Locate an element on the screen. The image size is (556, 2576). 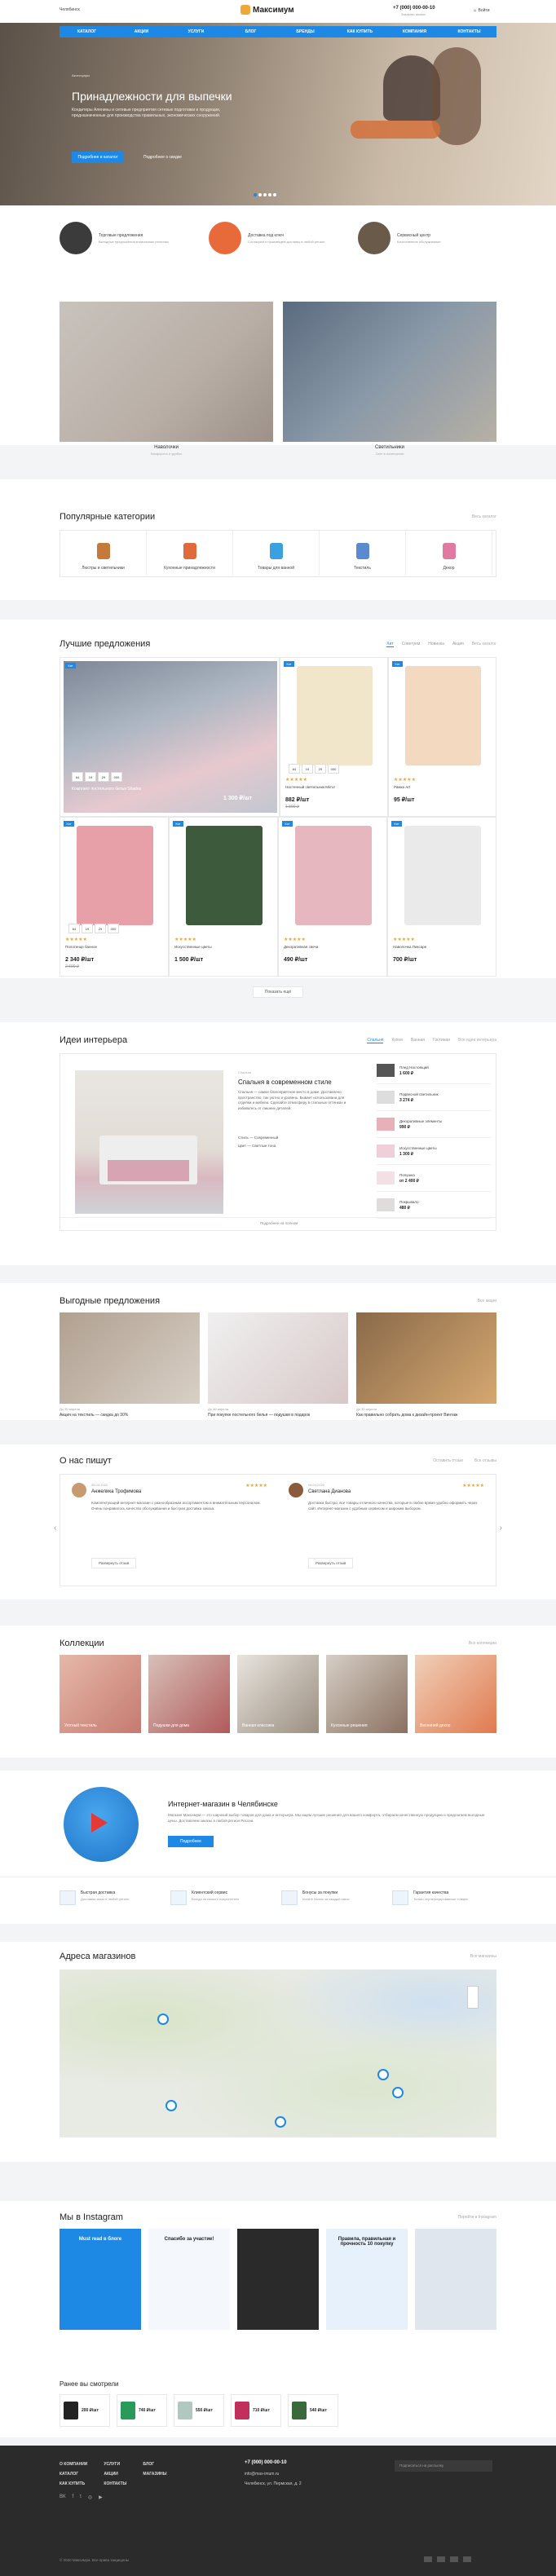
category-card: Текстиль is located at coordinates (363, 553).